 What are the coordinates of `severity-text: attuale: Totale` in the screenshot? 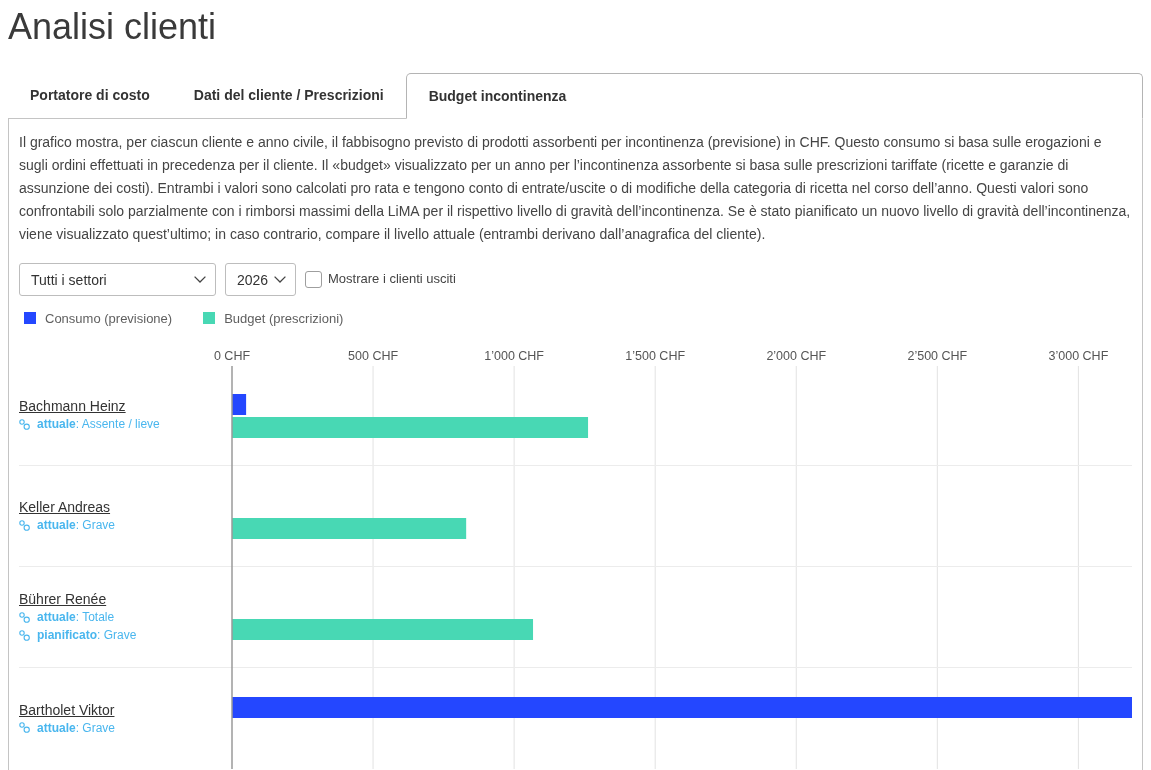 It's located at (76, 617).